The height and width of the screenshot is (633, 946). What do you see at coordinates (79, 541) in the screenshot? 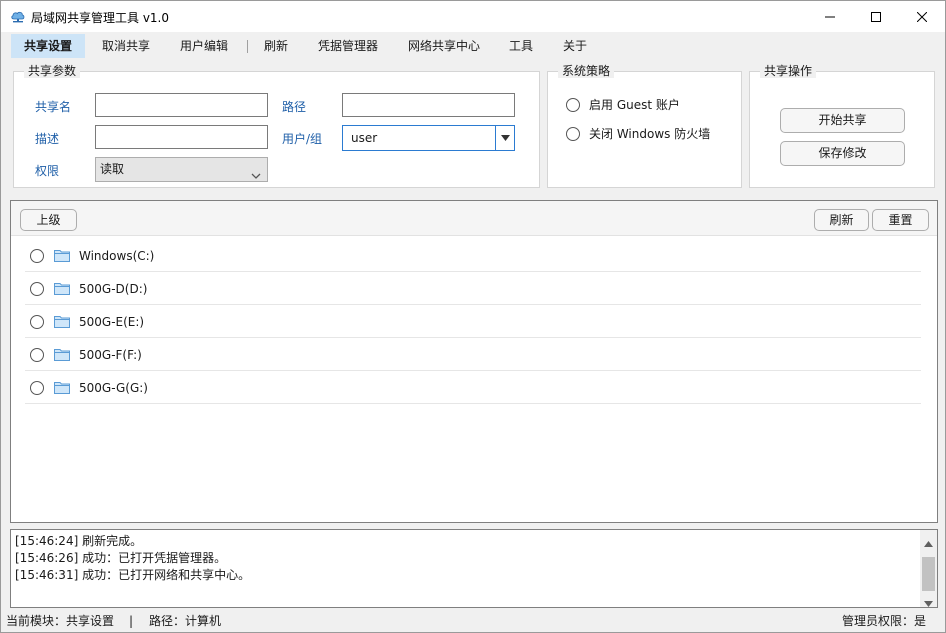
I see `log-line: [15:46:24] 刷新完成。` at bounding box center [79, 541].